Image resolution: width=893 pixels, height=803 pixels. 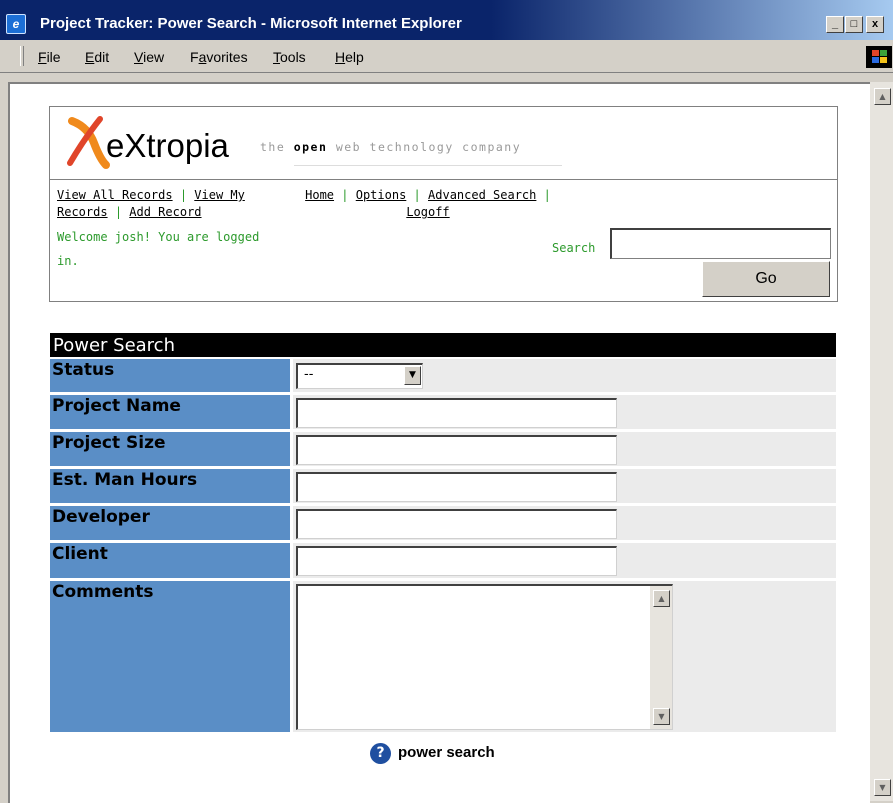 I want to click on search-label: Search, so click(x=574, y=248).